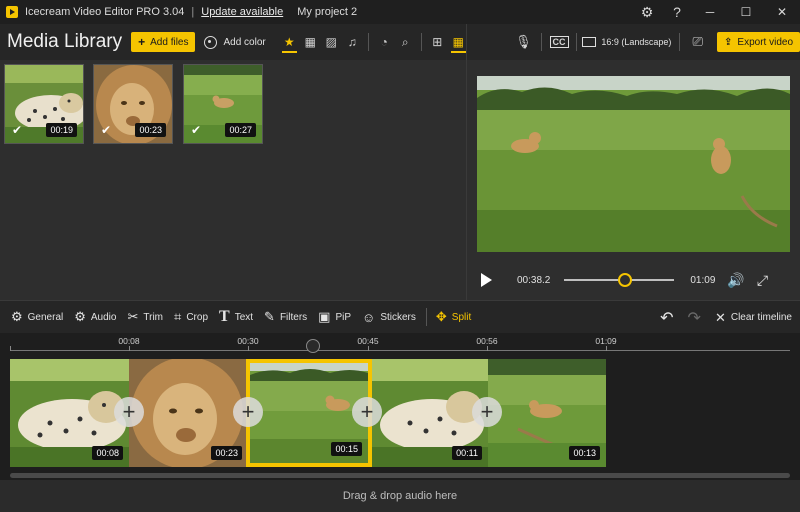 Image resolution: width=800 pixels, height=512 pixels. I want to click on image-icon: ▨, so click(331, 42).